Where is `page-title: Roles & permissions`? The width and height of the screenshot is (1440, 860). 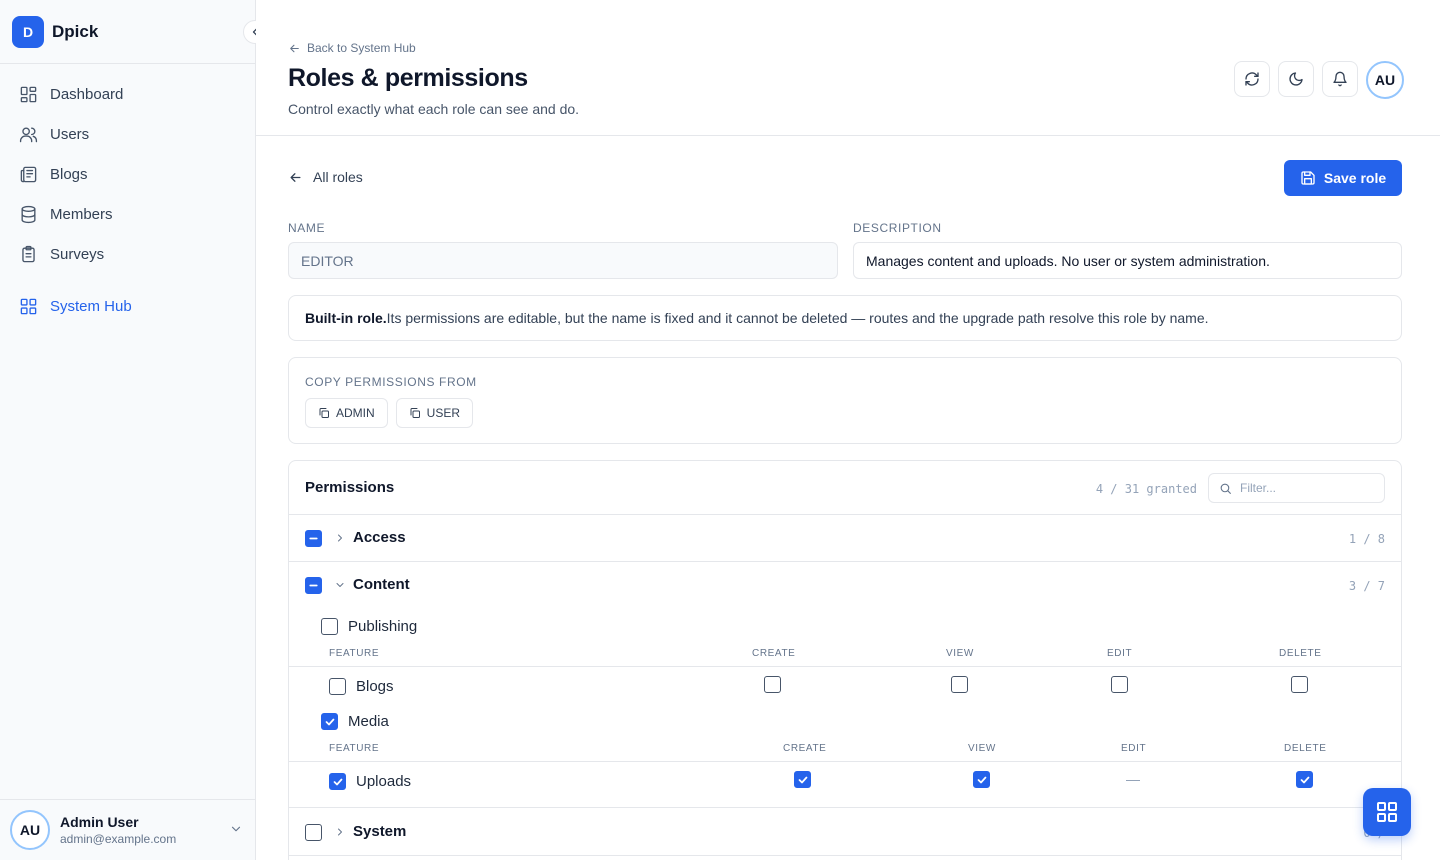 page-title: Roles & permissions is located at coordinates (408, 78).